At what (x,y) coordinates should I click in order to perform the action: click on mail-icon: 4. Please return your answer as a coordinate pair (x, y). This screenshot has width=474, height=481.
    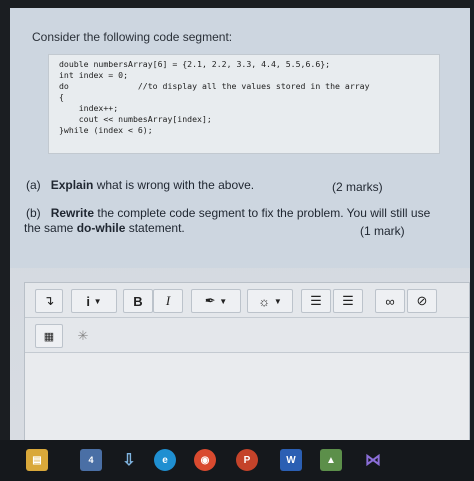
    Looking at the image, I should click on (91, 460).